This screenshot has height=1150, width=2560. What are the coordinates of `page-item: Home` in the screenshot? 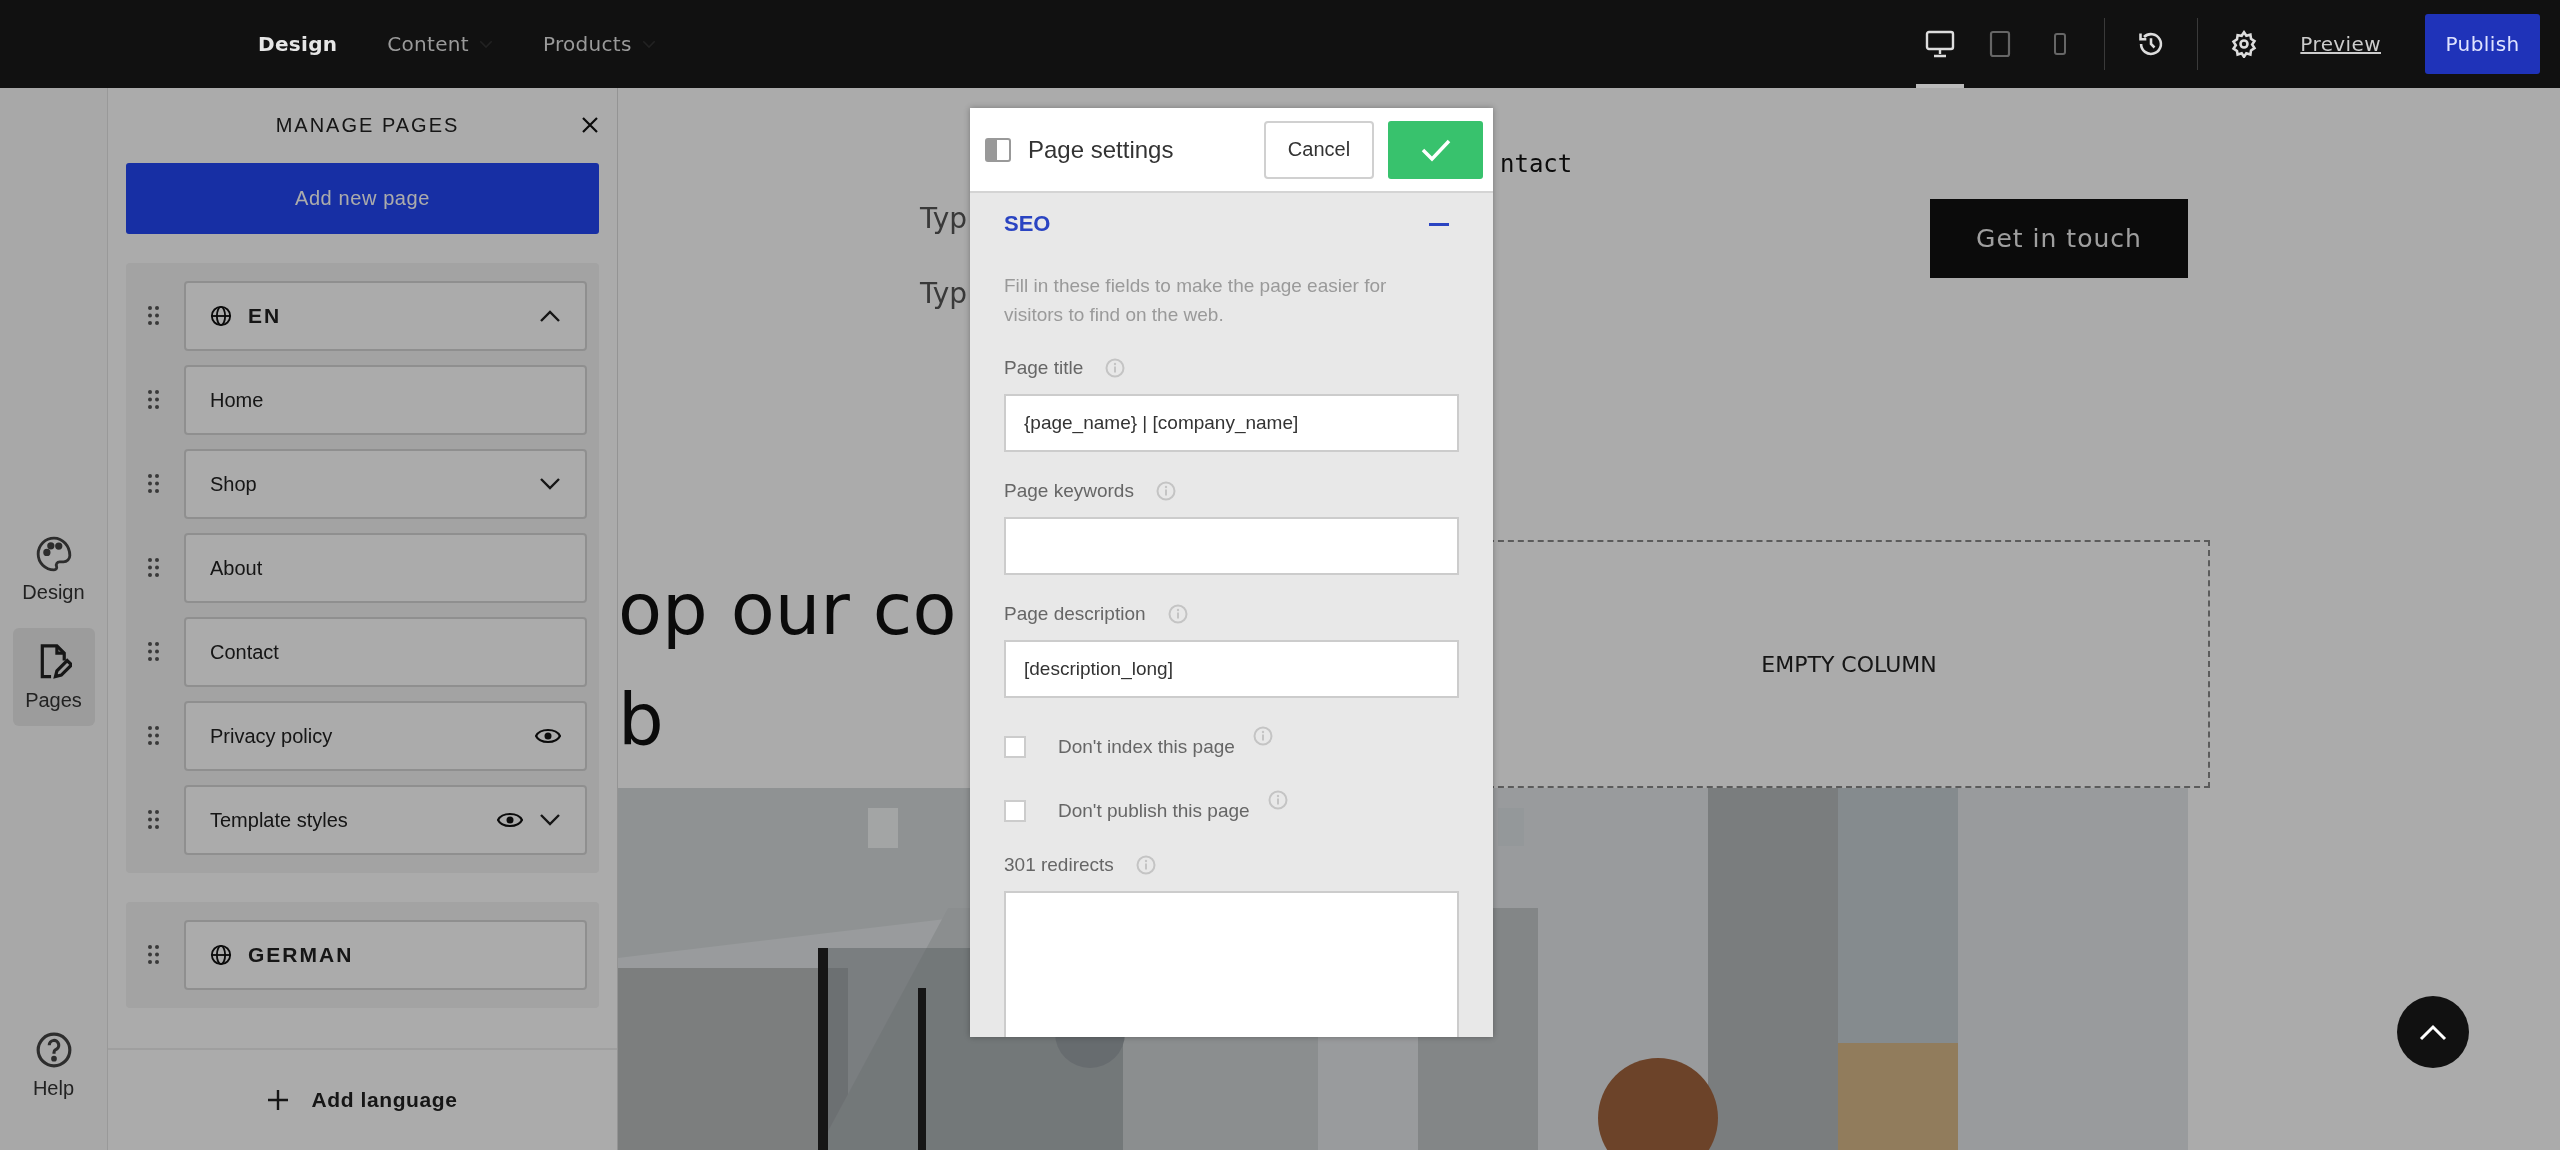 It's located at (385, 400).